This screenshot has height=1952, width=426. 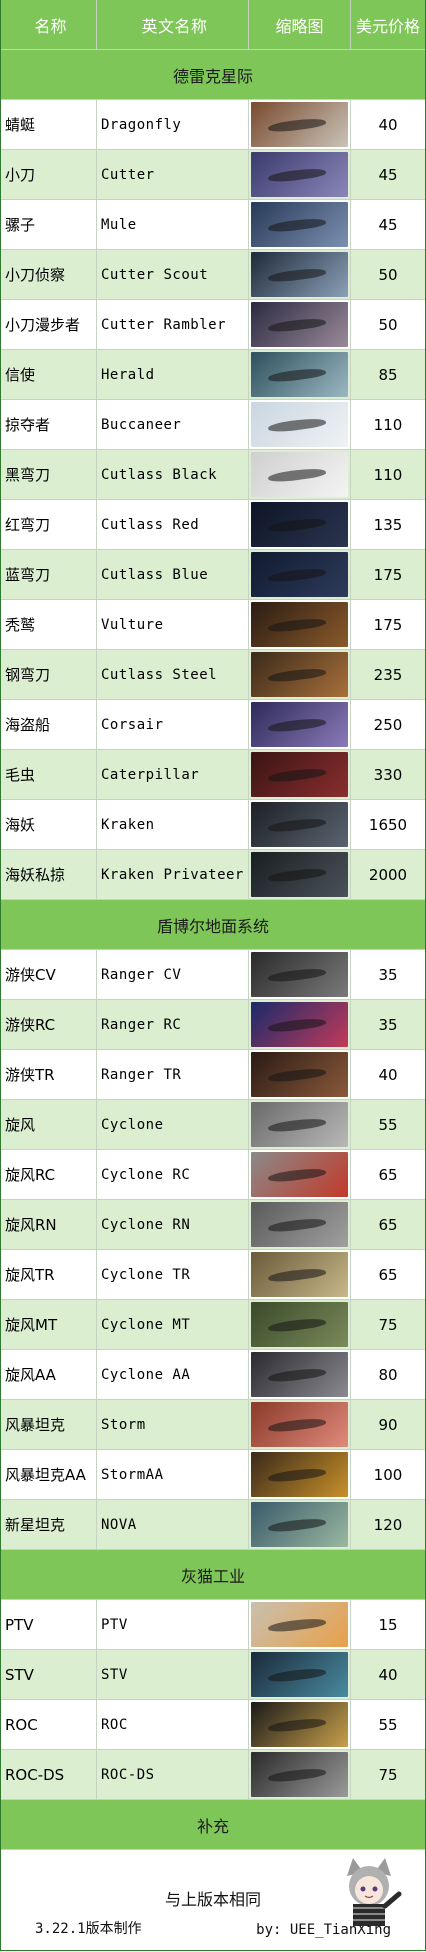 I want to click on vehicle-name: 旋风MT, so click(x=49, y=1324).